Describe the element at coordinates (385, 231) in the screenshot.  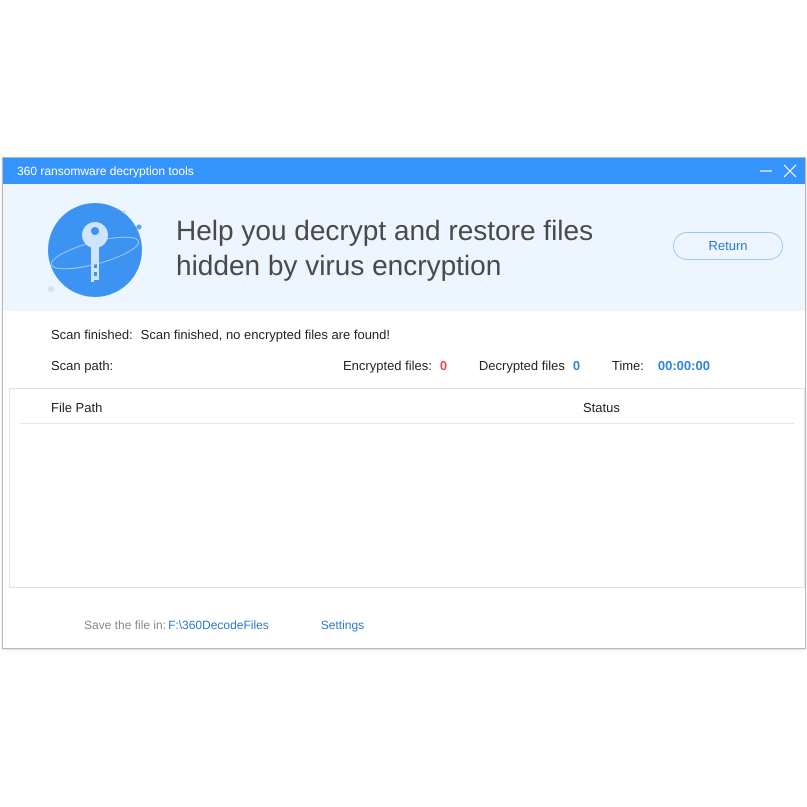
I see `headline: Help you decrypt and restore files` at that location.